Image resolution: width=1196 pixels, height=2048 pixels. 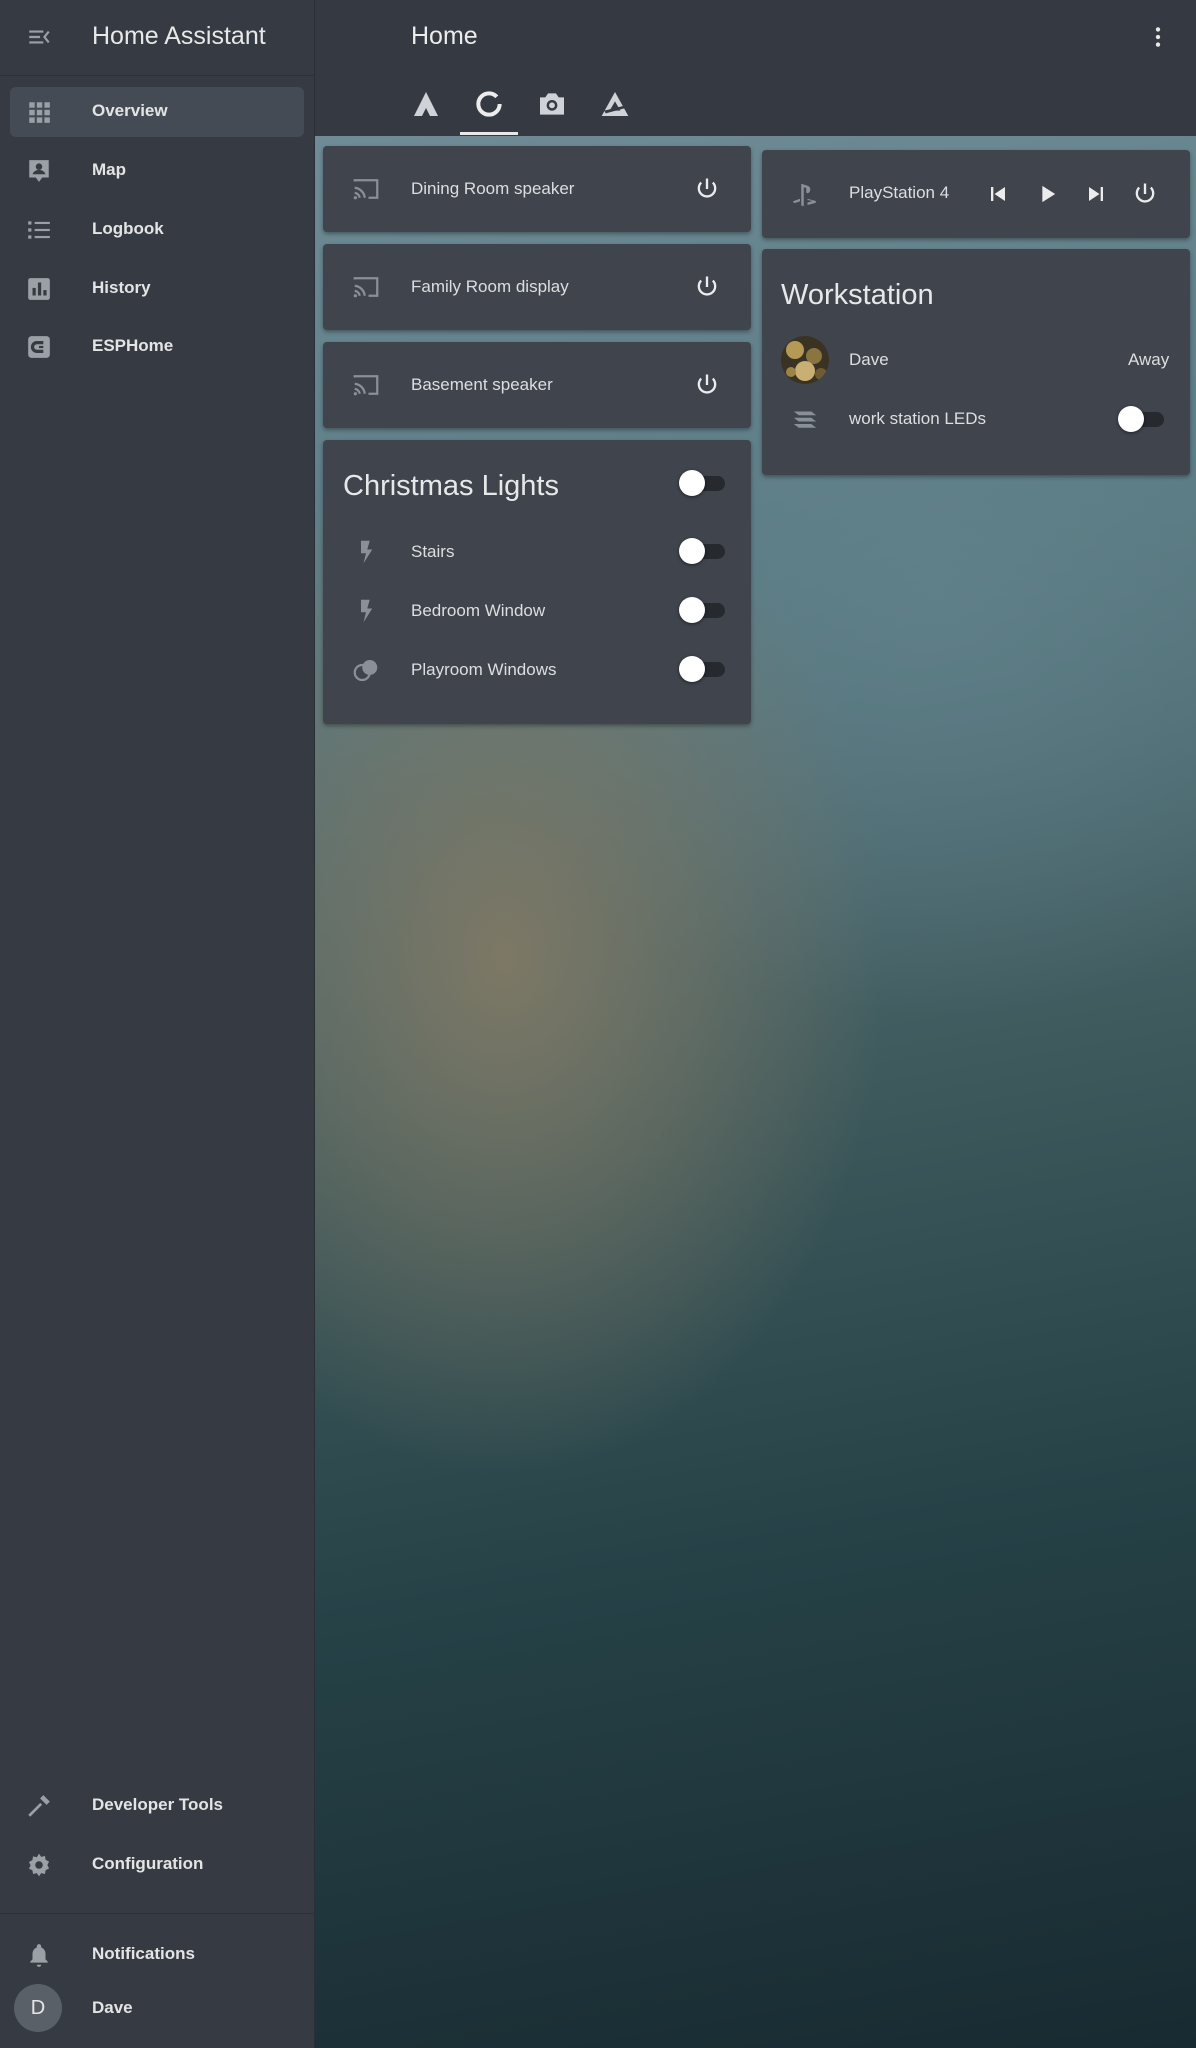 What do you see at coordinates (755, 68) in the screenshot?
I see `top-app-bar: Home` at bounding box center [755, 68].